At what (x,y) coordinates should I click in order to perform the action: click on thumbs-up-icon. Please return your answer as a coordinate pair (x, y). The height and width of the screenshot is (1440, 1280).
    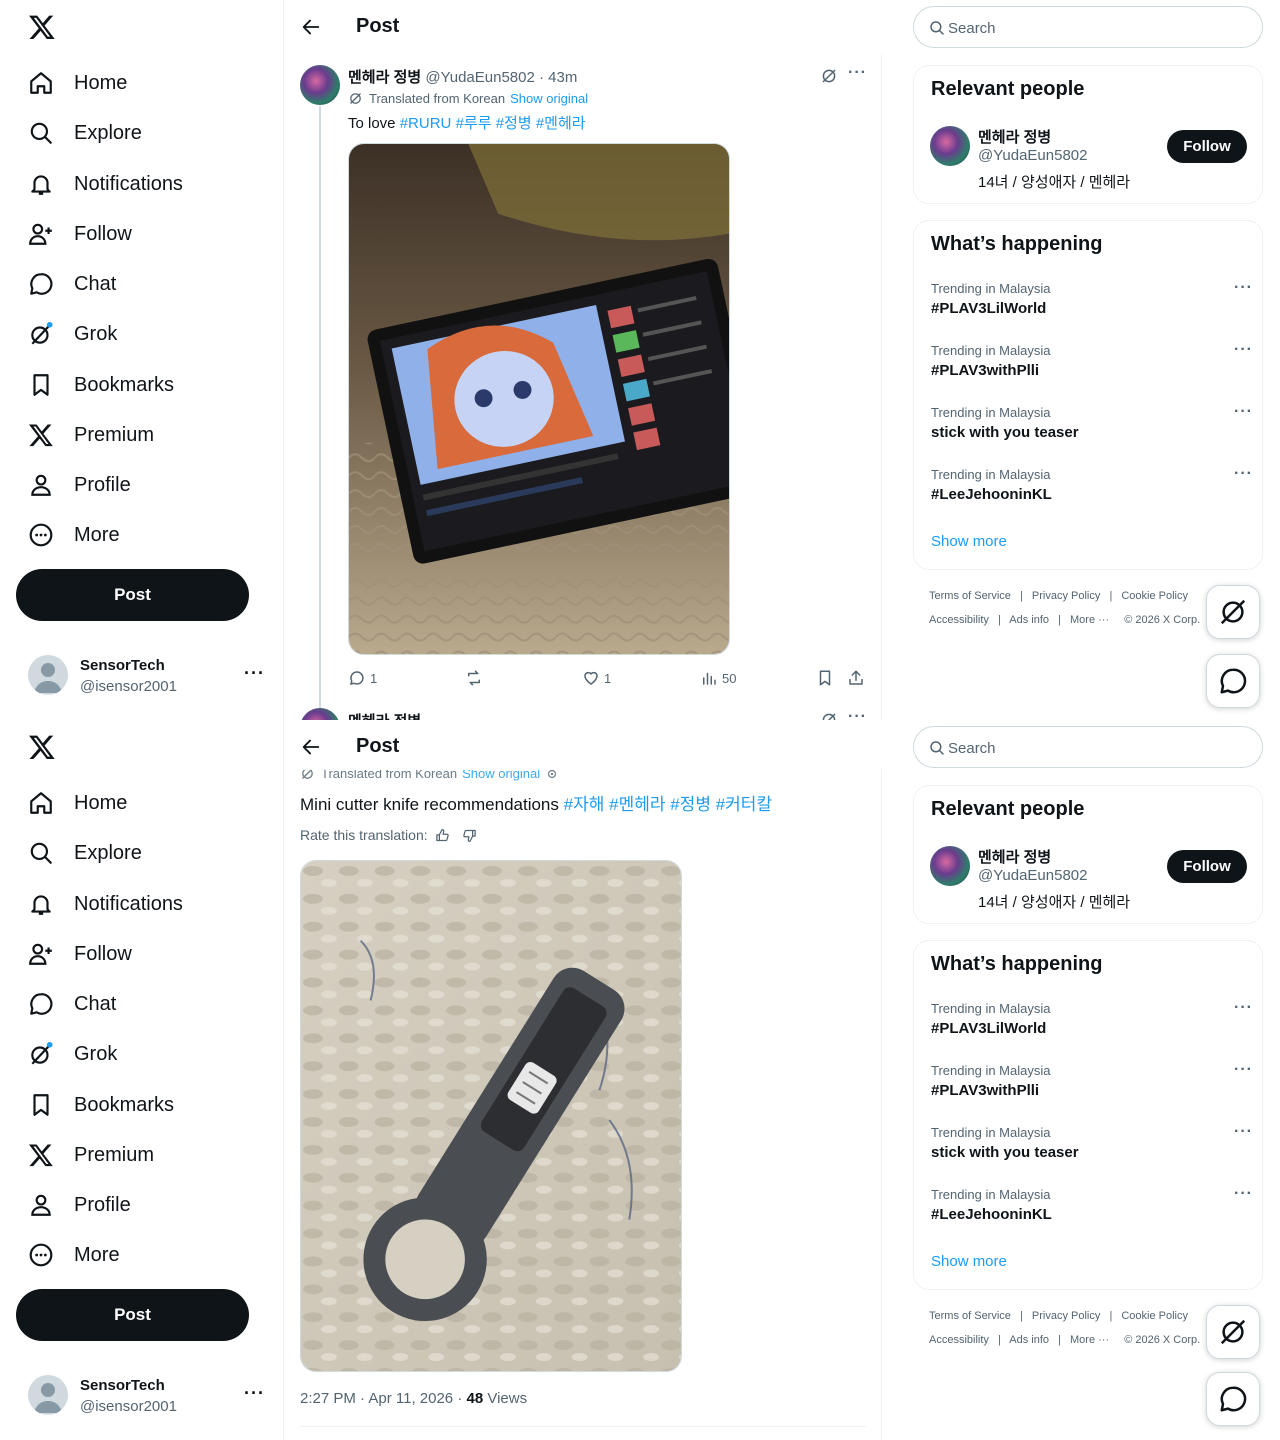
    Looking at the image, I should click on (442, 835).